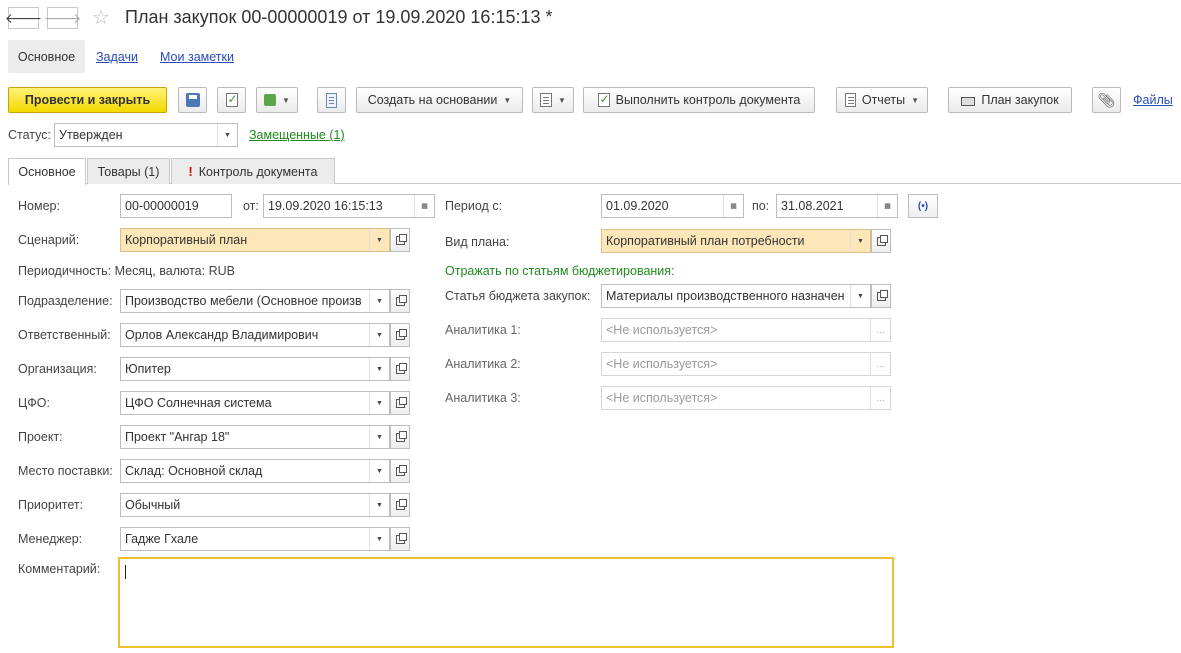  Describe the element at coordinates (255, 240) in the screenshot. I see `scenario-select: Корпоративный план ▼` at that location.